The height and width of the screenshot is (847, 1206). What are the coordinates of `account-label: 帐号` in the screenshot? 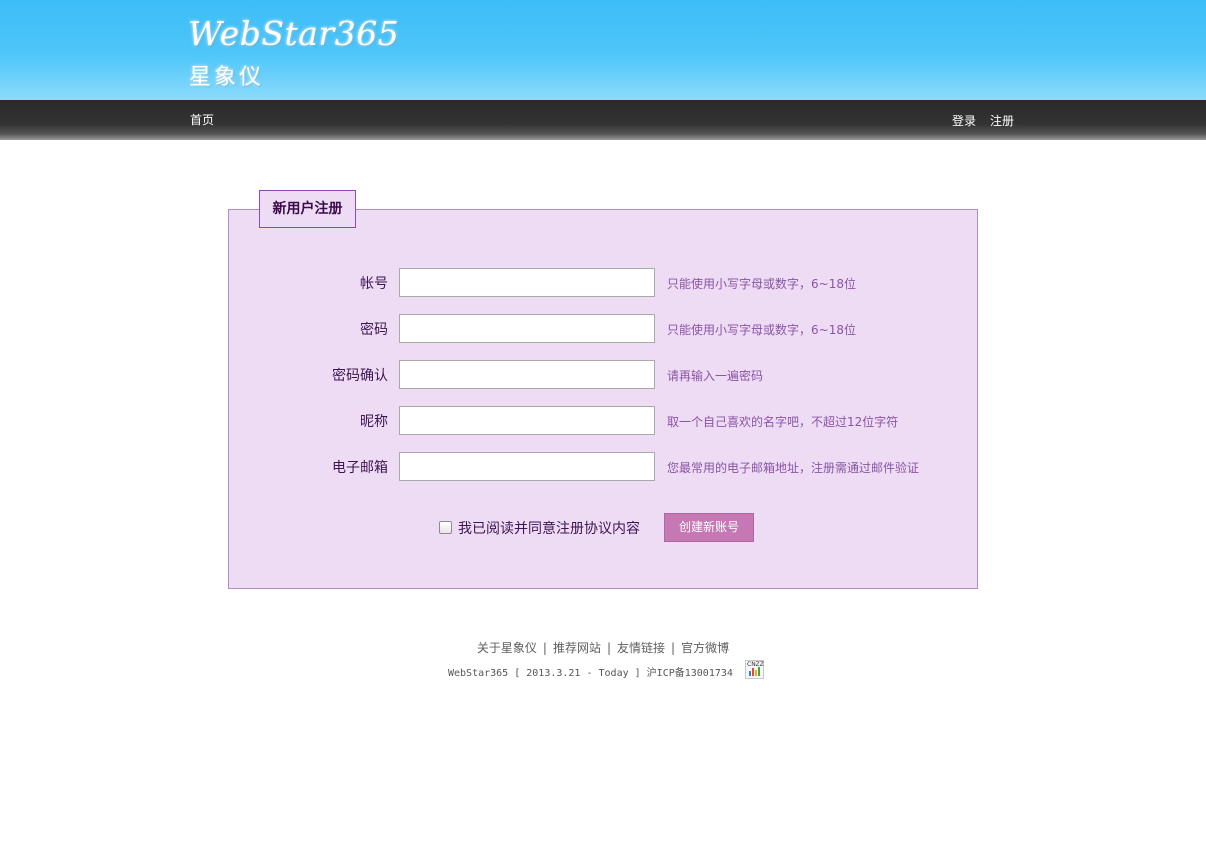 It's located at (374, 284).